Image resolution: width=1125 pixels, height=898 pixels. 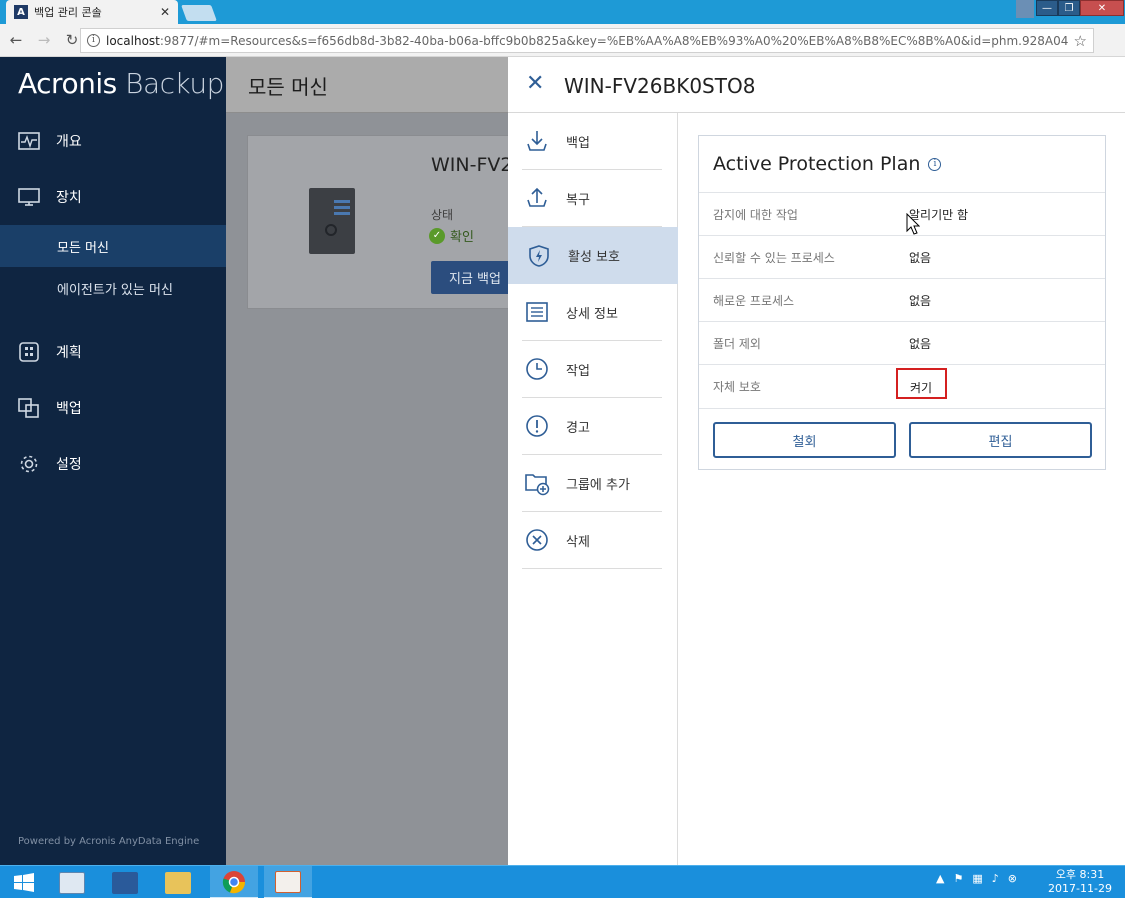 I want to click on window-controls: — ❐ ✕, so click(x=1080, y=8).